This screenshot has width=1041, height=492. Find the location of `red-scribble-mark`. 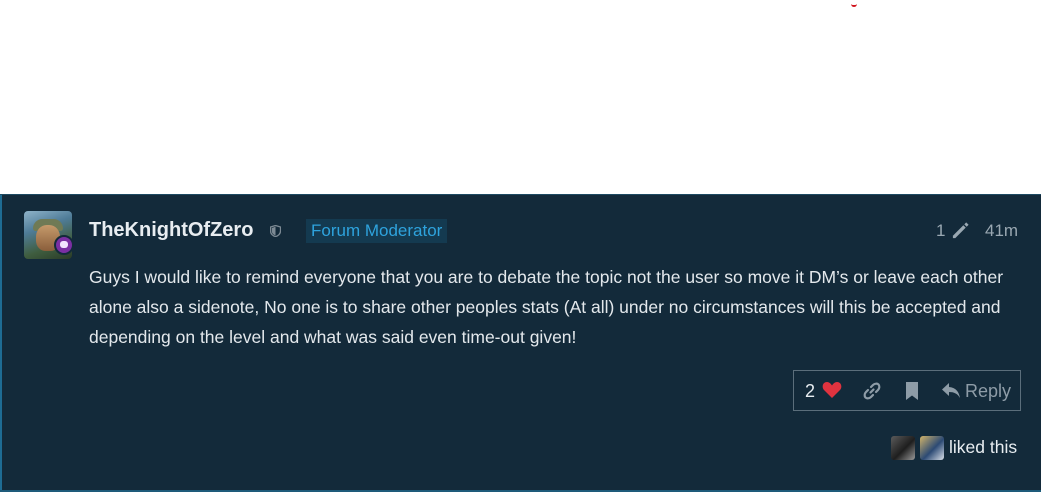

red-scribble-mark is located at coordinates (854, 3).